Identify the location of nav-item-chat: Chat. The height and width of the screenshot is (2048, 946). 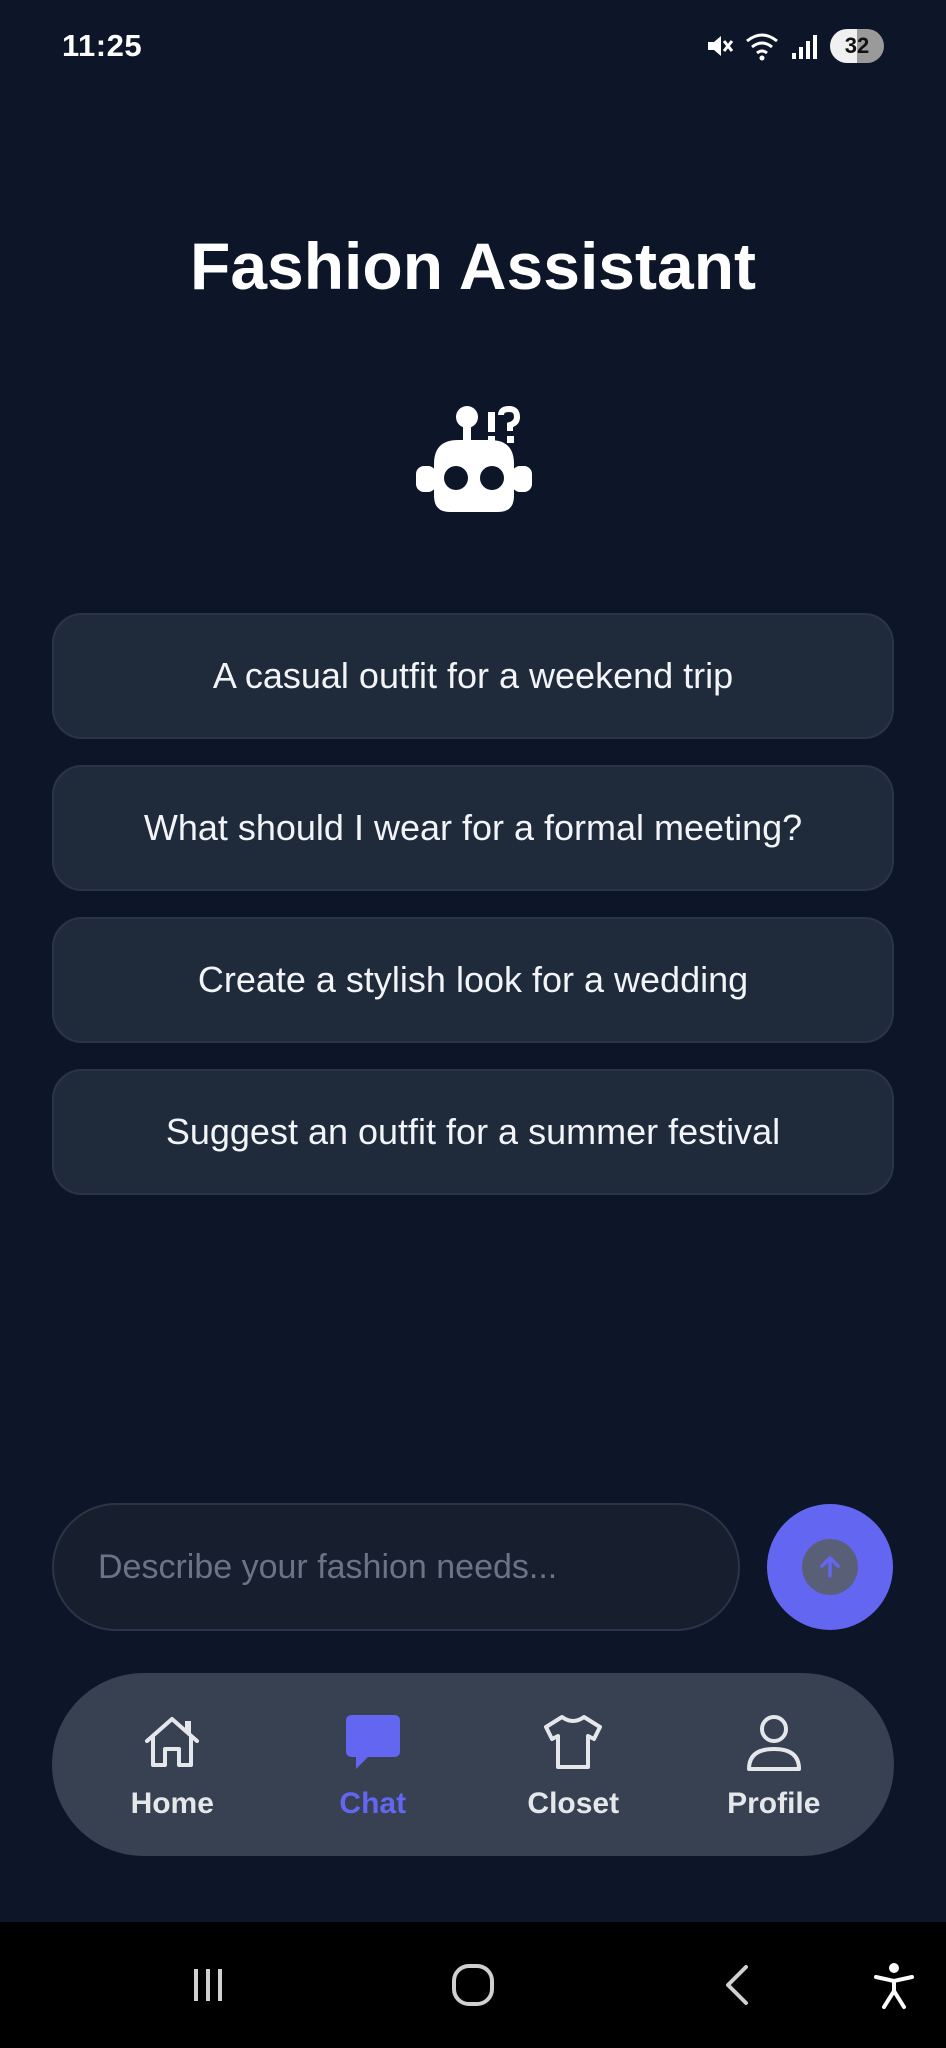
(373, 1765).